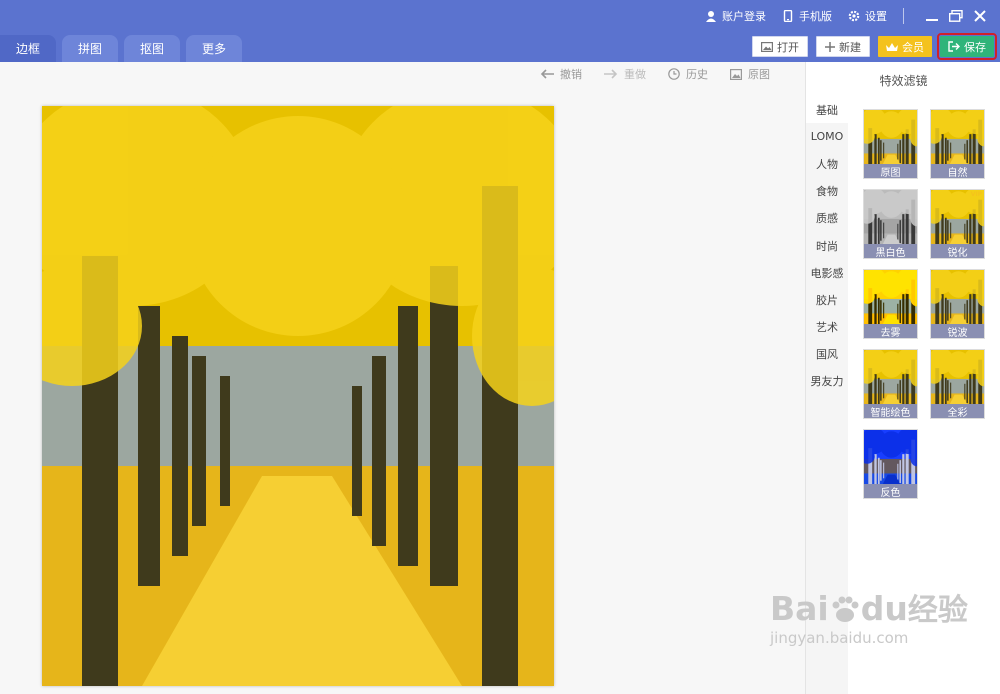 This screenshot has height=694, width=1000. Describe the element at coordinates (697, 74) in the screenshot. I see `history-label: 历史` at that location.